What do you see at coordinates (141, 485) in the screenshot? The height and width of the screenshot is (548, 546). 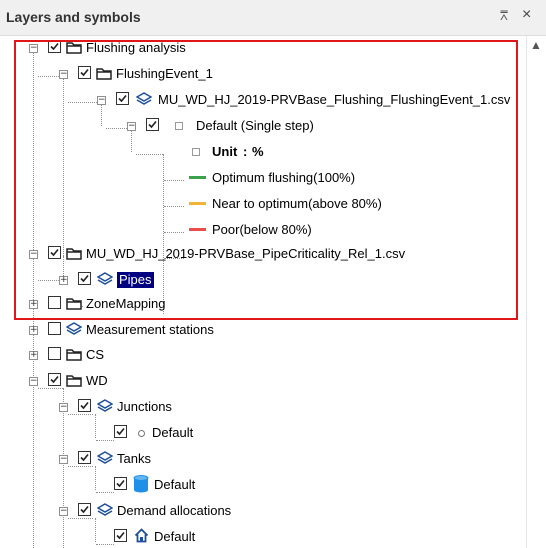 I see `tank-icon` at bounding box center [141, 485].